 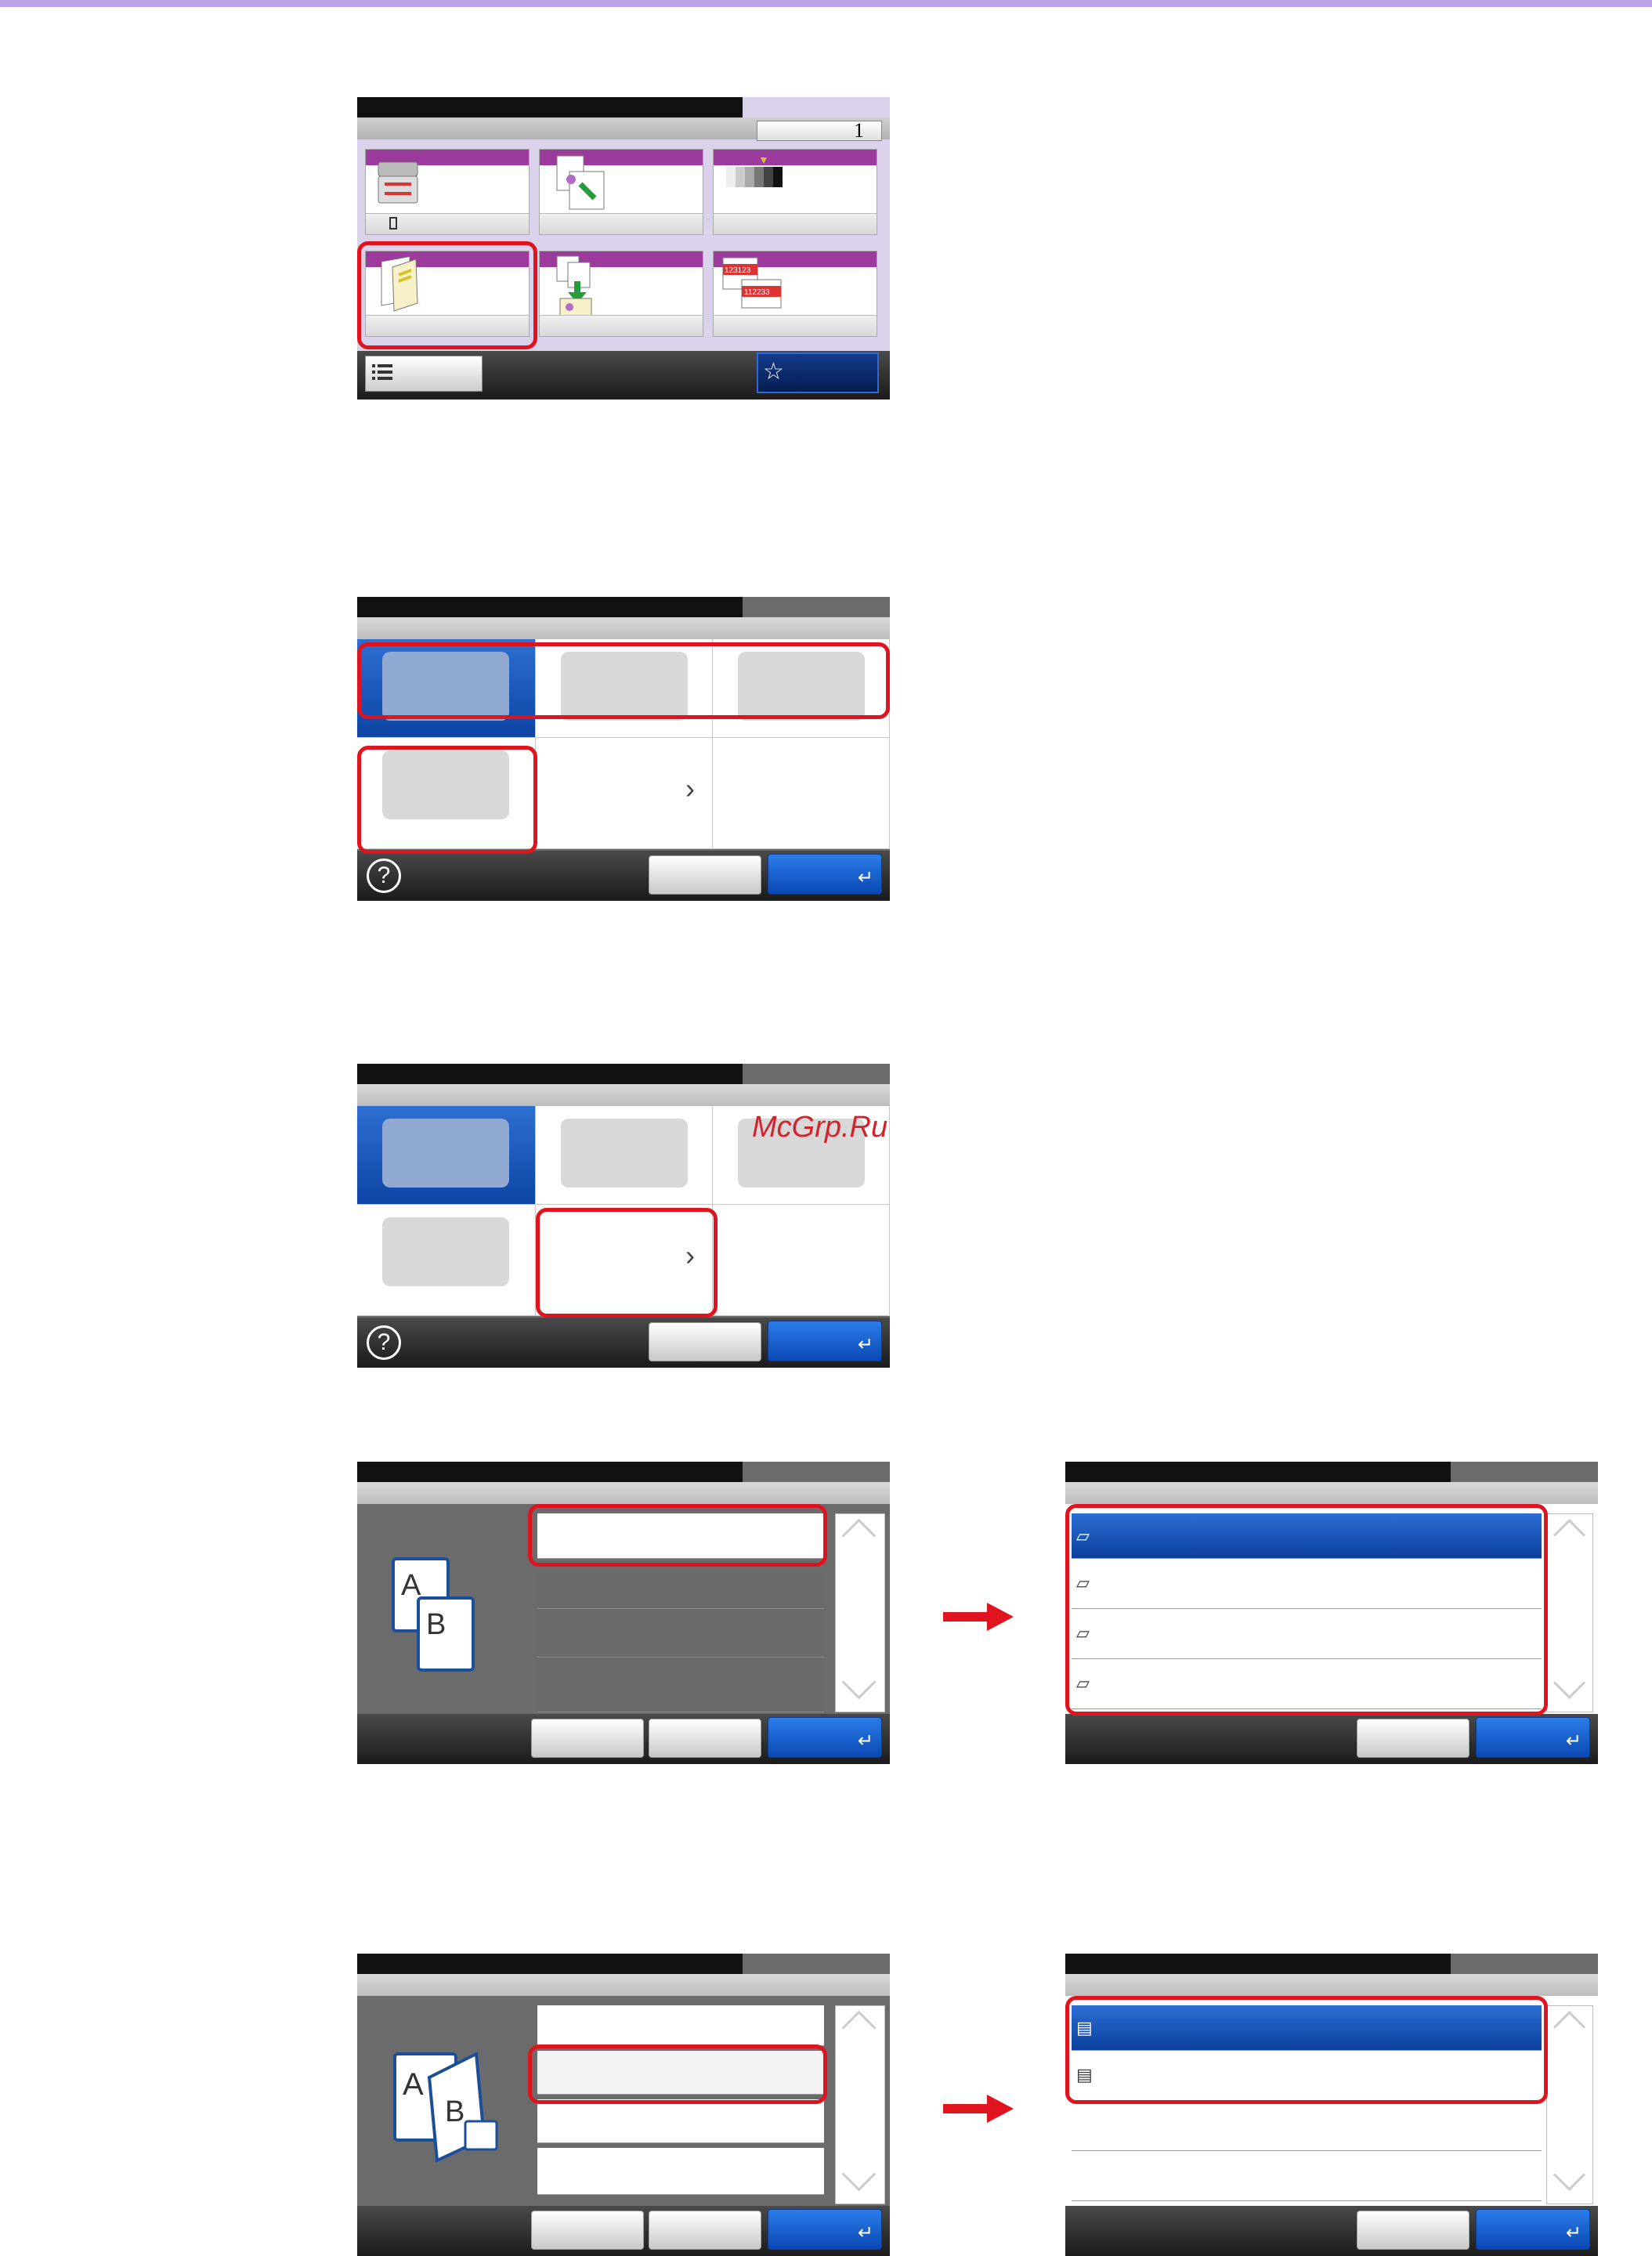 I want to click on option-1sided-to-2sided, so click(x=624, y=1155).